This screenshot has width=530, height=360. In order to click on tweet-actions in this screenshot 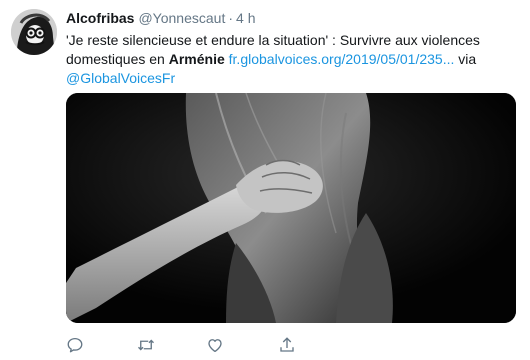, I will do `click(291, 346)`.